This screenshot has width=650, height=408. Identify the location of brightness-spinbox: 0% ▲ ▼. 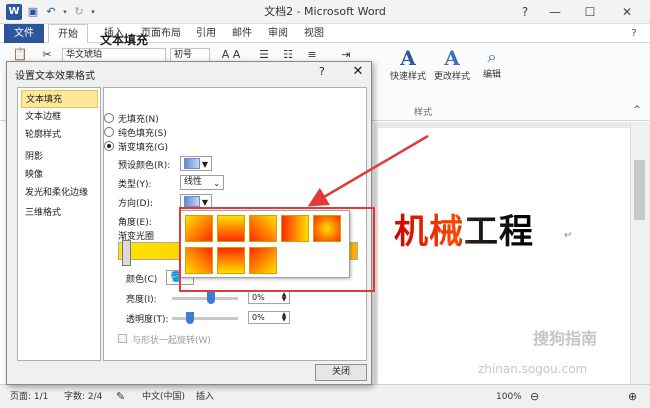
(269, 297).